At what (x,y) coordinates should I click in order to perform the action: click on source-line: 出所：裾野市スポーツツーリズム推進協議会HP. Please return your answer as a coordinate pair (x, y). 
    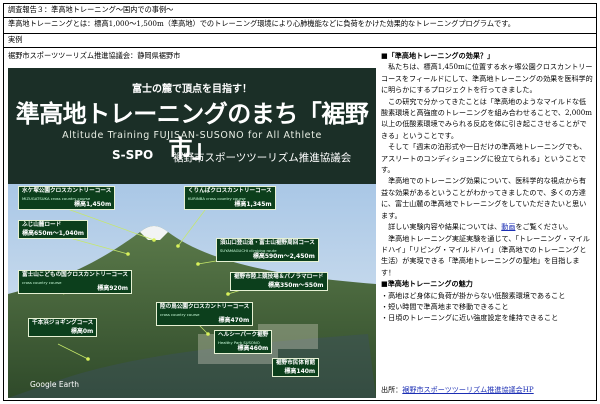
    Looking at the image, I should click on (457, 389).